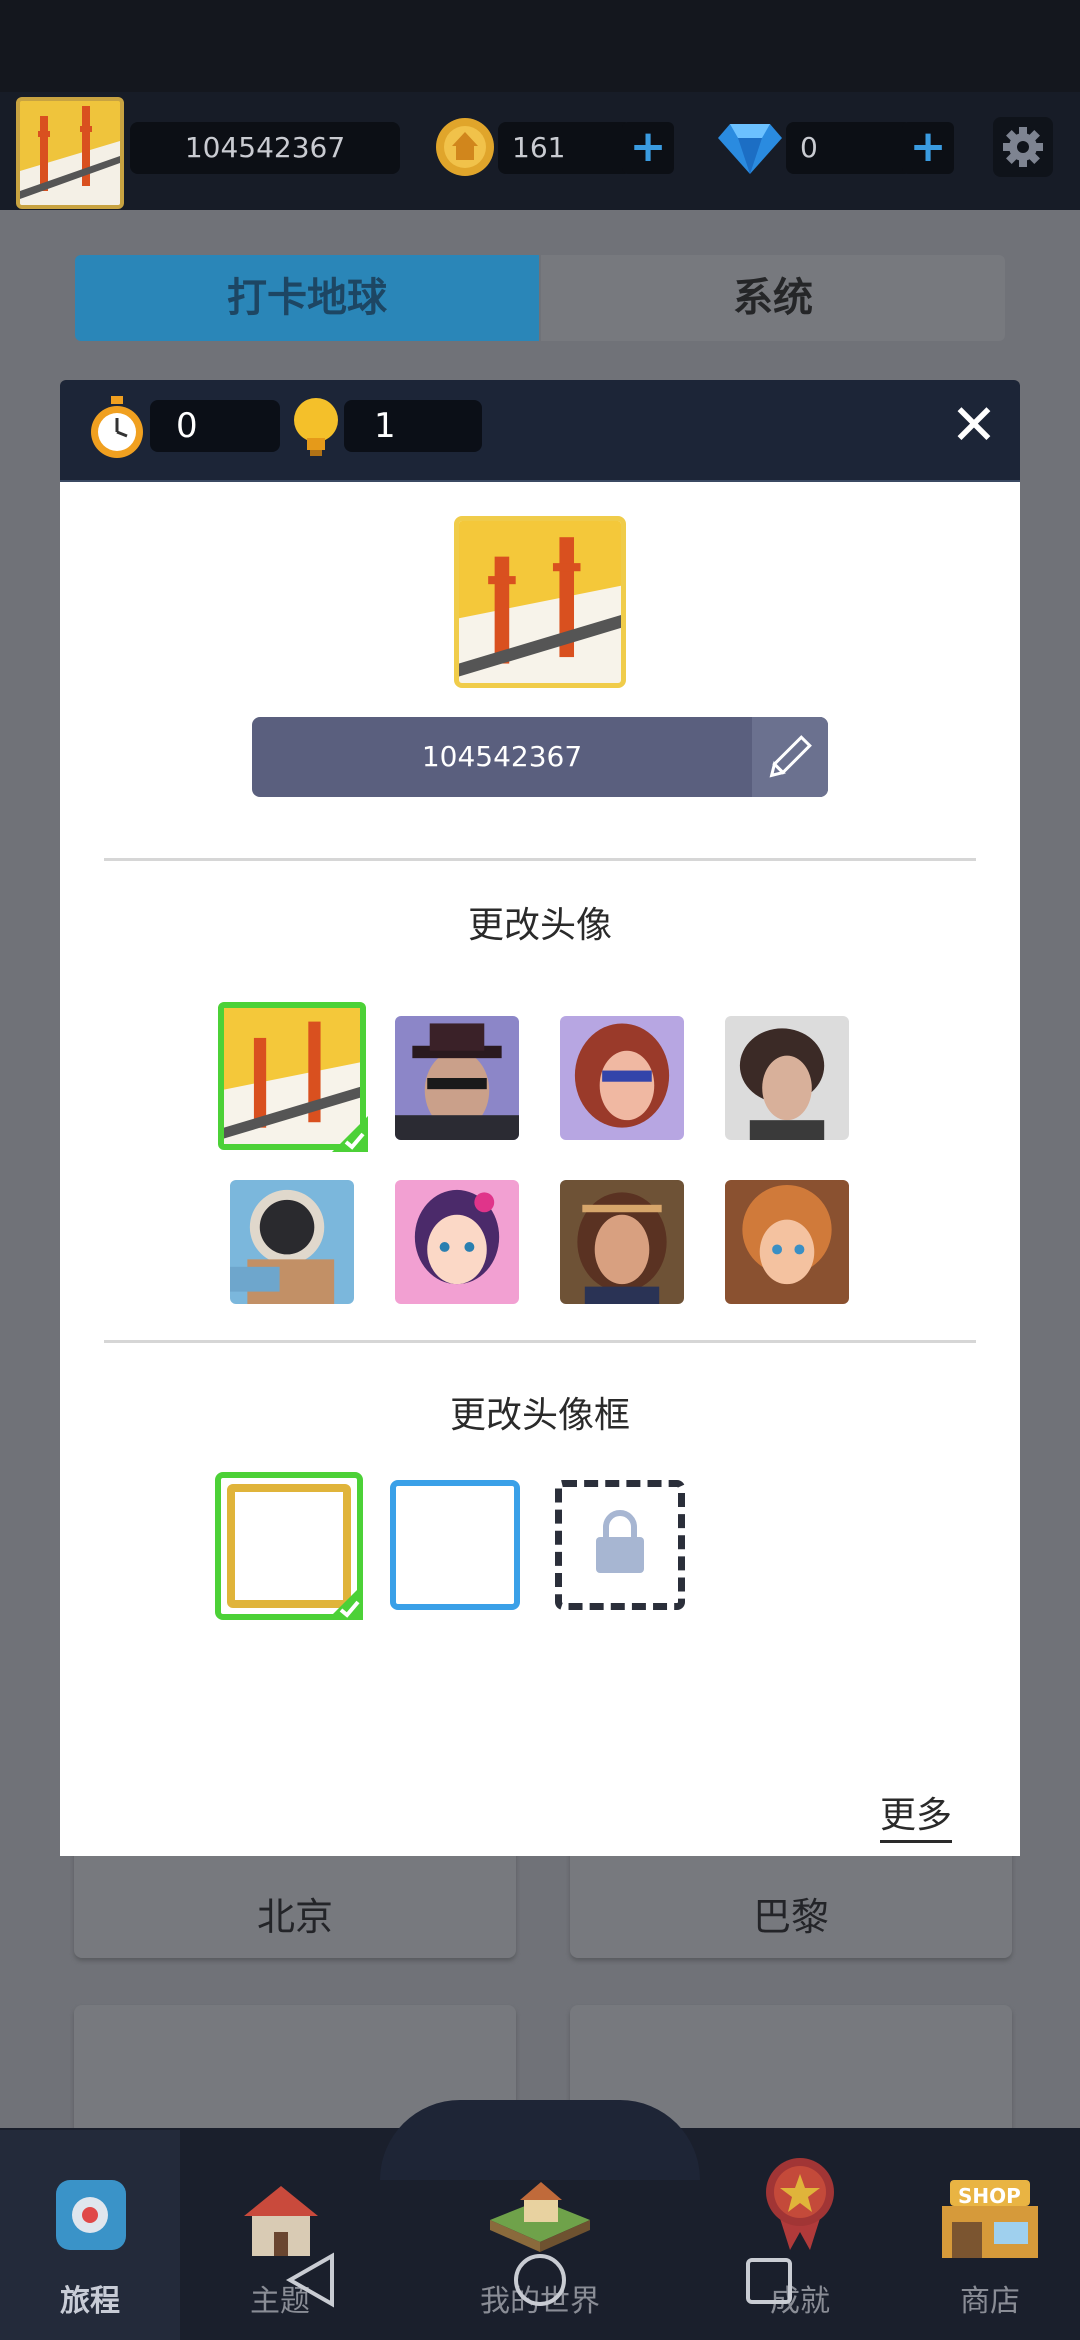 The image size is (1080, 2340). I want to click on avatar-option-beethoven, so click(787, 1078).